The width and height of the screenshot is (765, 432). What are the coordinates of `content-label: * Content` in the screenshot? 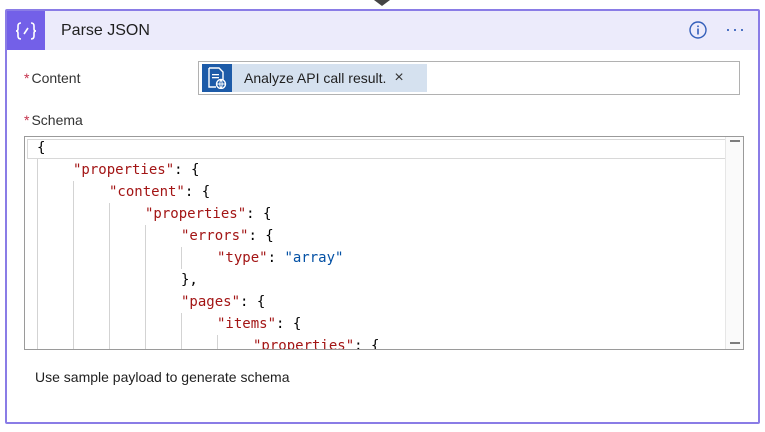 It's located at (52, 78).